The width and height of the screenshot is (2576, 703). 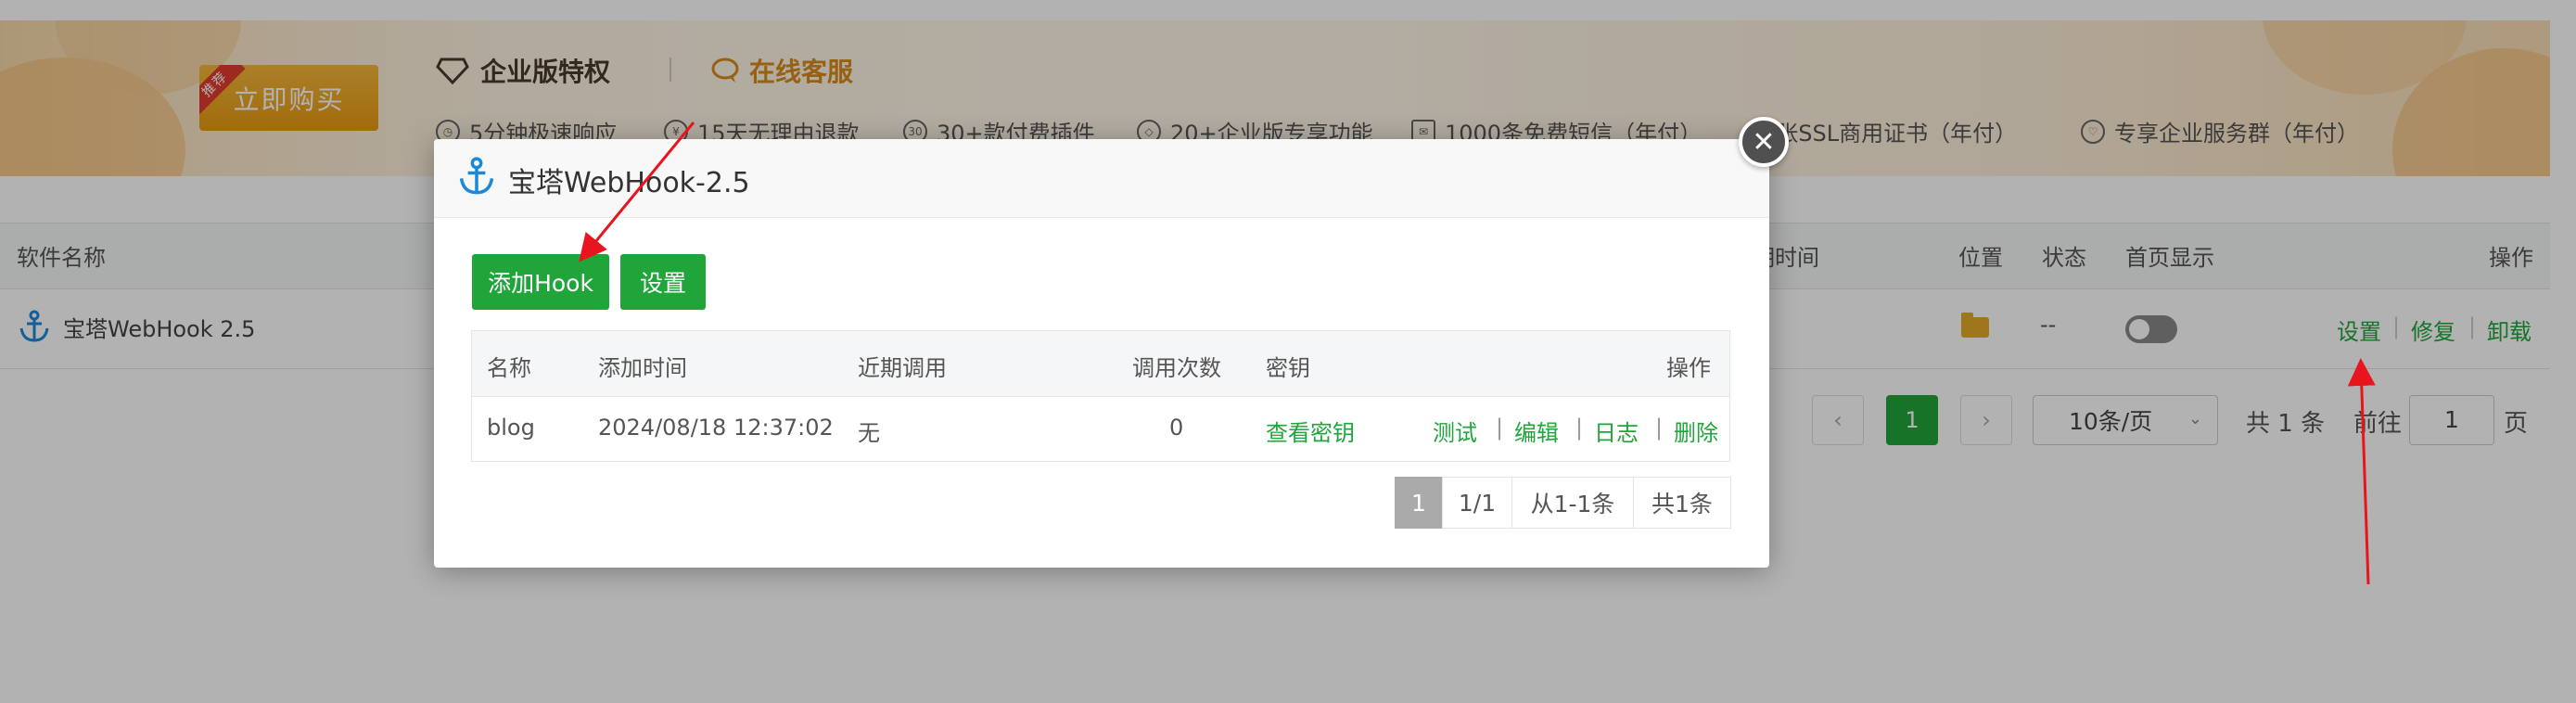 I want to click on arrow-to-settings, so click(x=2361, y=471).